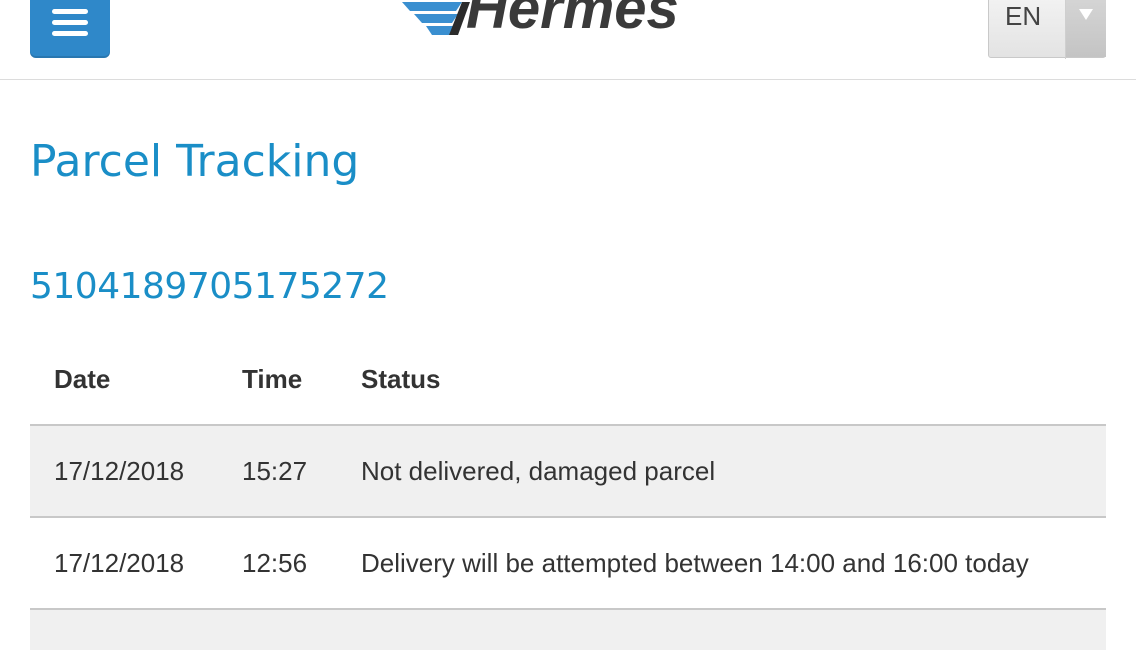  What do you see at coordinates (1086, 14) in the screenshot?
I see `chevron-down-icon` at bounding box center [1086, 14].